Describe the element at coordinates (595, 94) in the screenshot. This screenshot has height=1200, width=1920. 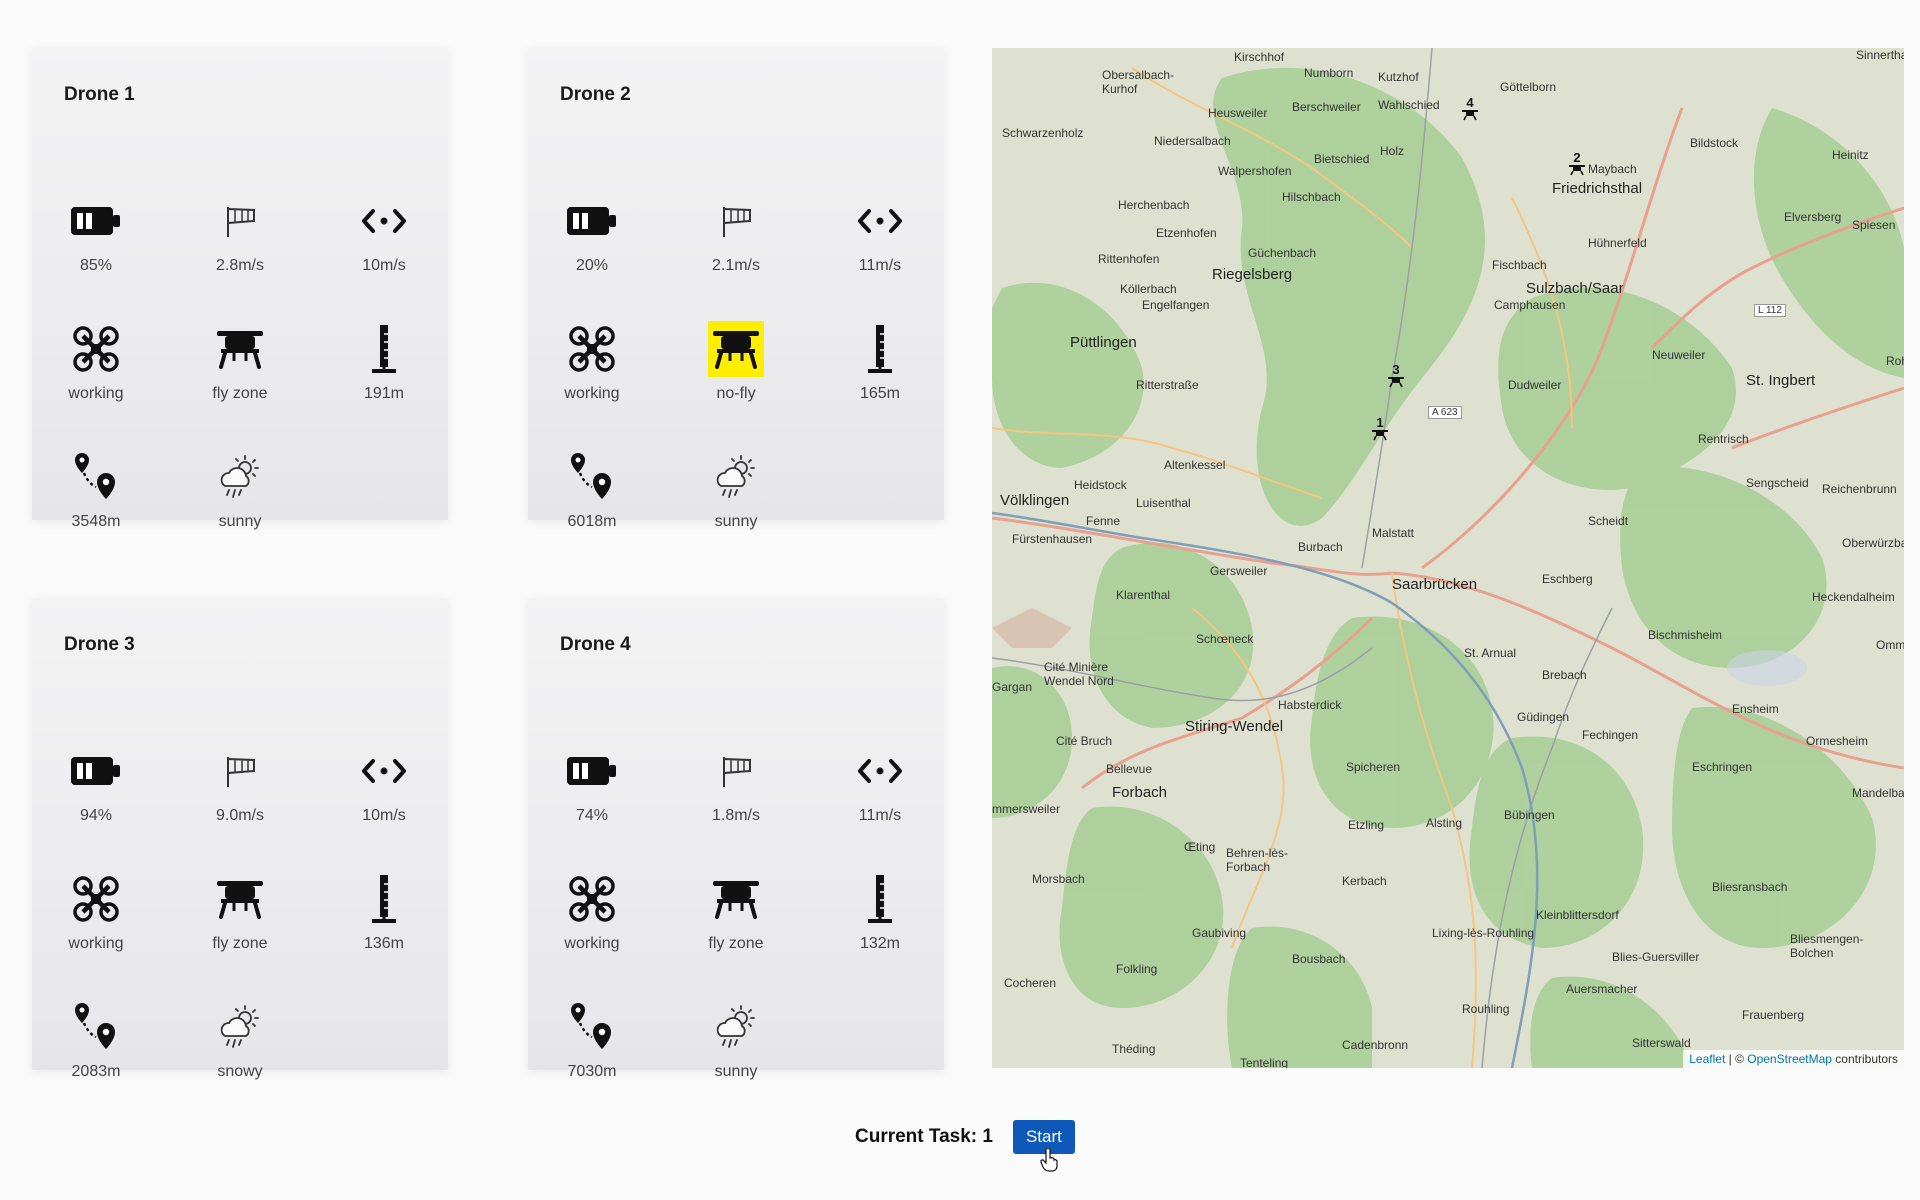
I see `drone-title: Drone 2` at that location.